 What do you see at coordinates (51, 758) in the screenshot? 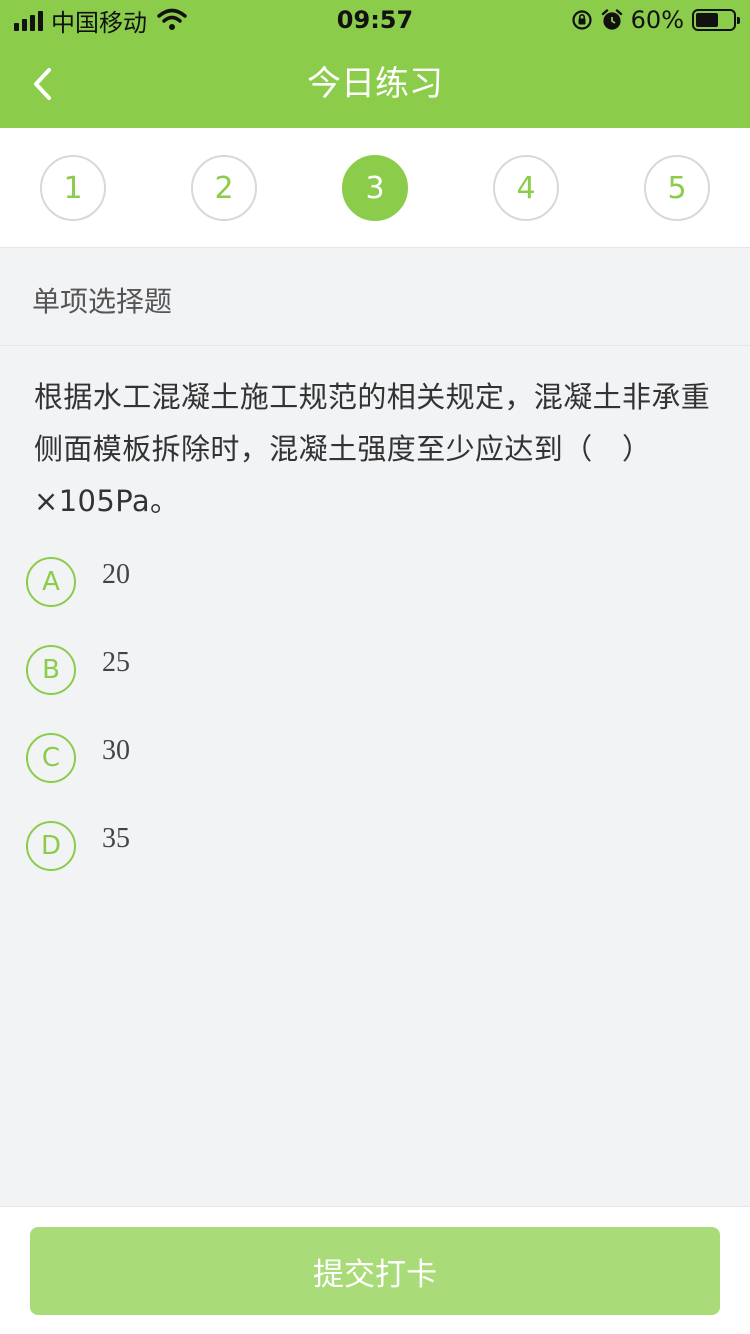
I see `option-letter: C` at bounding box center [51, 758].